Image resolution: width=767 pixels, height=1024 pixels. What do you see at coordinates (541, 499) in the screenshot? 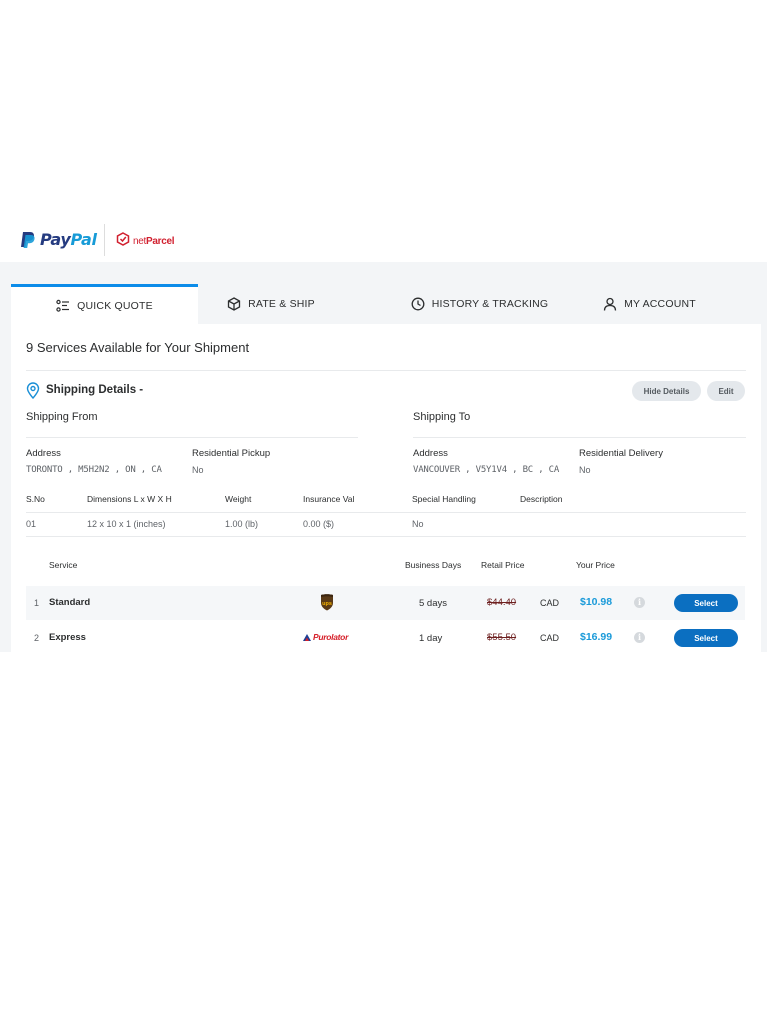
I see `col-header-description: Description` at bounding box center [541, 499].